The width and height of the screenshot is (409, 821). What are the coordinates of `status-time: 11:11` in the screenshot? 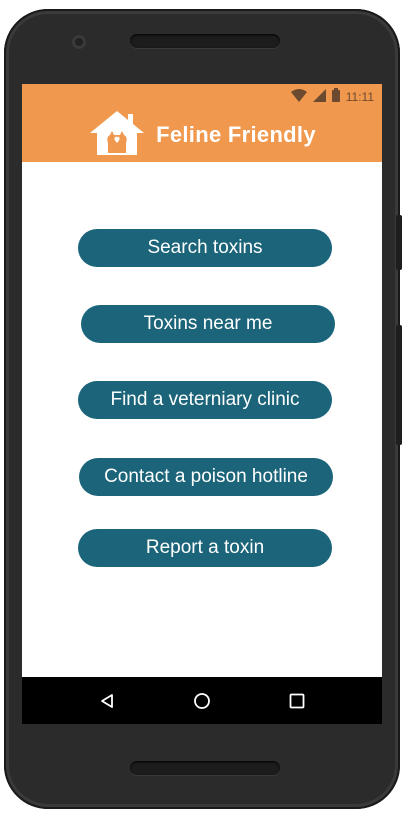 It's located at (359, 96).